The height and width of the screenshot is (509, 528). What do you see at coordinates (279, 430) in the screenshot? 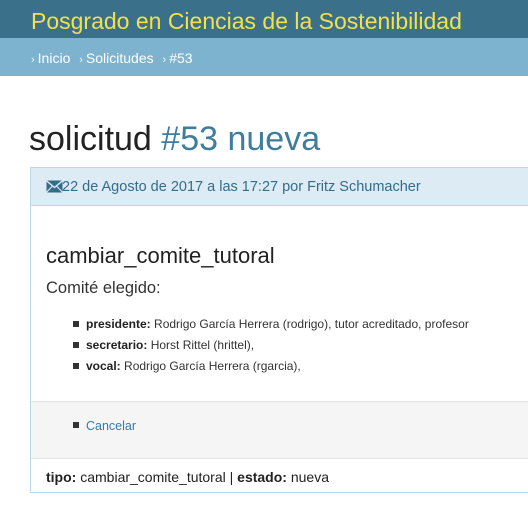
I see `actions-area: Cancelar` at bounding box center [279, 430].